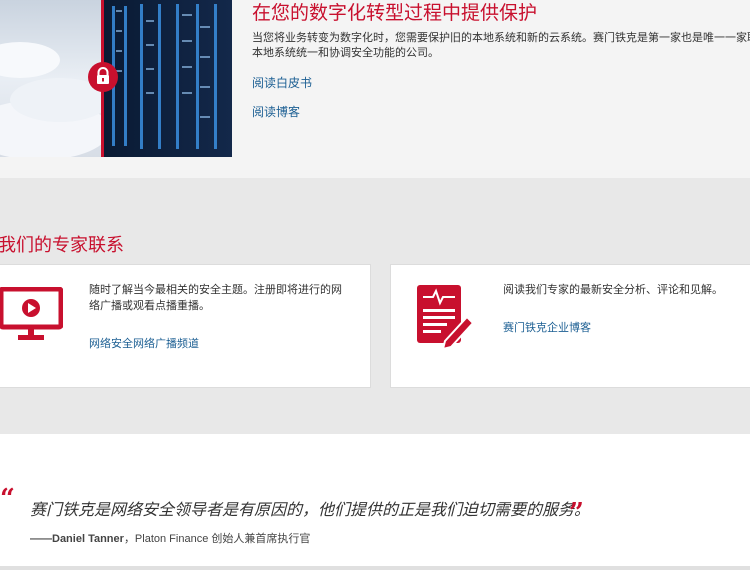 This screenshot has width=750, height=570. Describe the element at coordinates (32, 318) in the screenshot. I see `monitor-play-icon` at that location.